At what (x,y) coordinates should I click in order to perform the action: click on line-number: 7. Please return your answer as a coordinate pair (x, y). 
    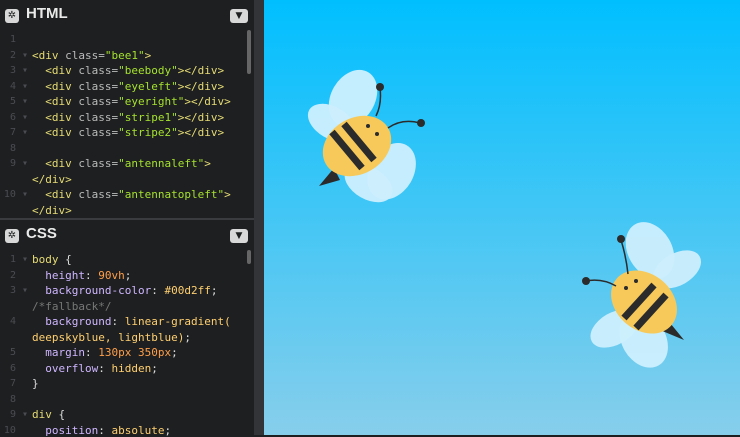
    Looking at the image, I should click on (14, 383).